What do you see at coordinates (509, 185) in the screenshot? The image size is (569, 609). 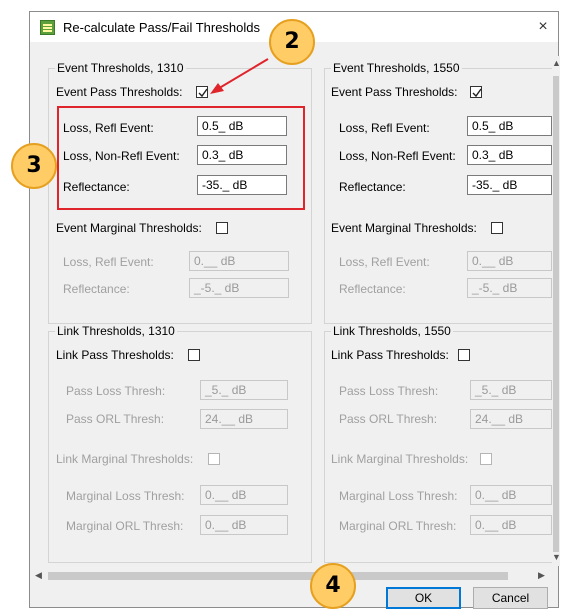 I see `reflectance-input-1550: -35._ dB` at bounding box center [509, 185].